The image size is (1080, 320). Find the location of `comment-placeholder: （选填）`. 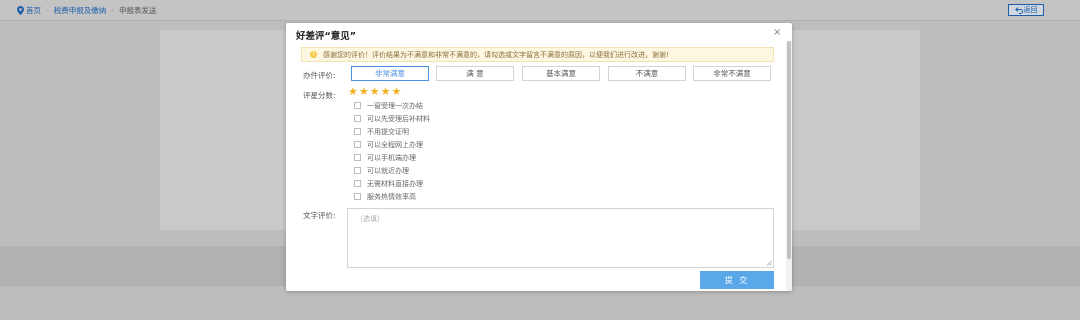

comment-placeholder: （选填） is located at coordinates (370, 219).